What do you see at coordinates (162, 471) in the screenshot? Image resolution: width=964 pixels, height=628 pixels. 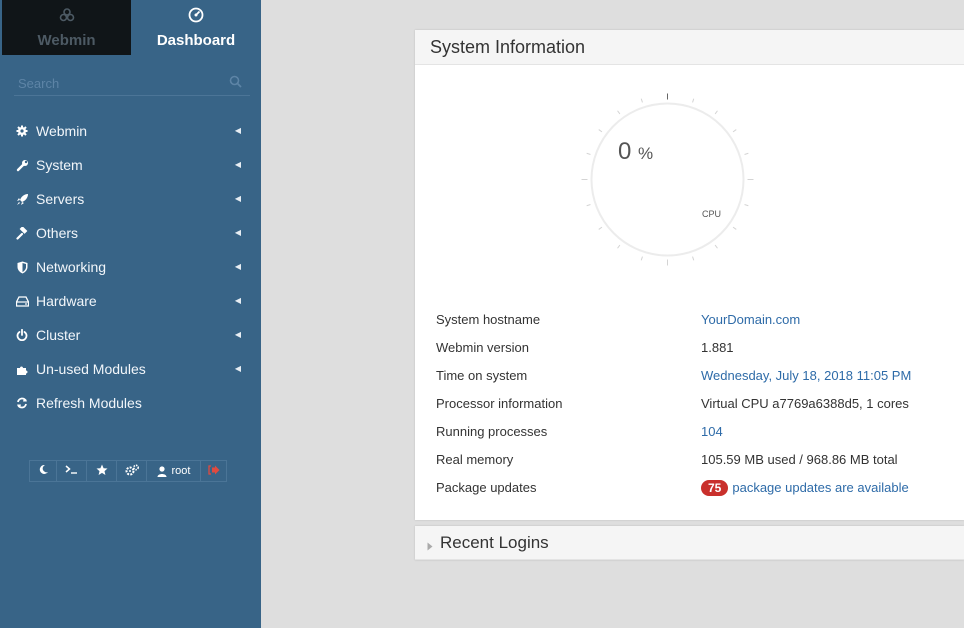 I see `user-icon` at bounding box center [162, 471].